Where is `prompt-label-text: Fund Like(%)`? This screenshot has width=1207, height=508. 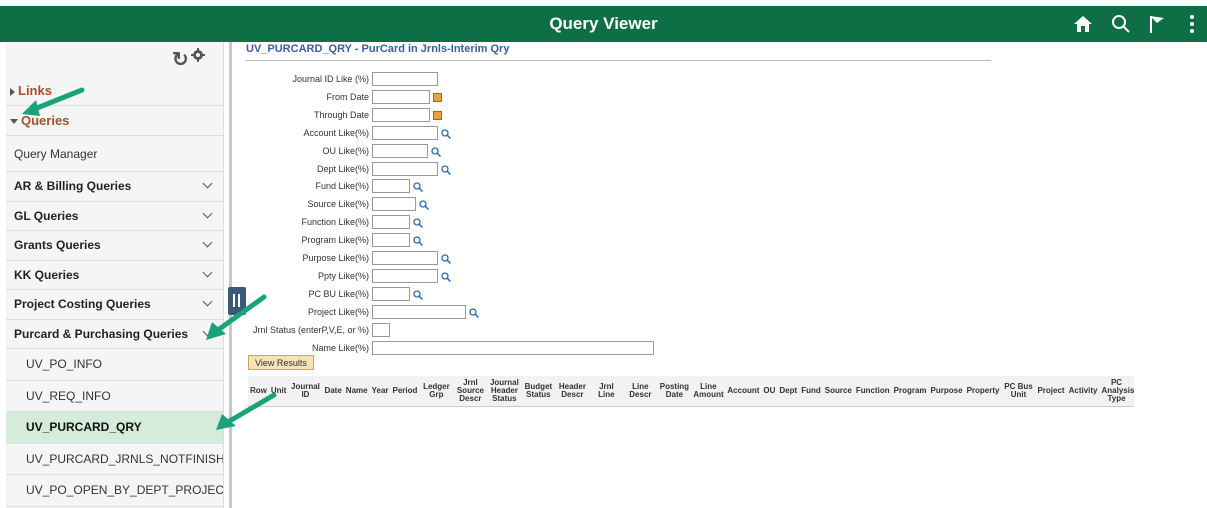
prompt-label-text: Fund Like(%) is located at coordinates (342, 186).